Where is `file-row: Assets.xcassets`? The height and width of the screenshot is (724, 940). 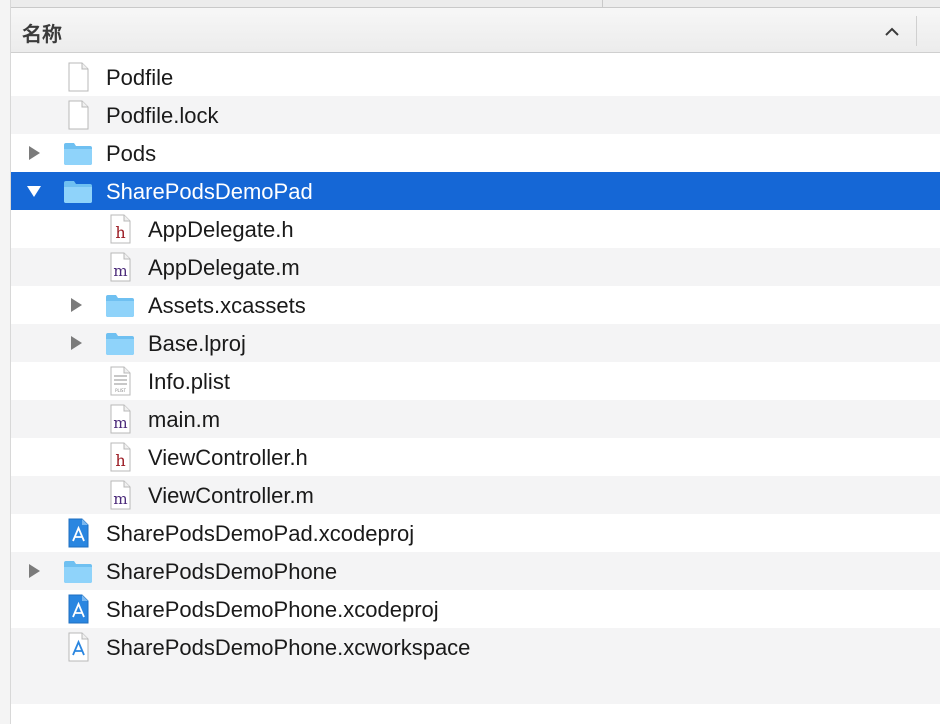
file-row: Assets.xcassets is located at coordinates (475, 305).